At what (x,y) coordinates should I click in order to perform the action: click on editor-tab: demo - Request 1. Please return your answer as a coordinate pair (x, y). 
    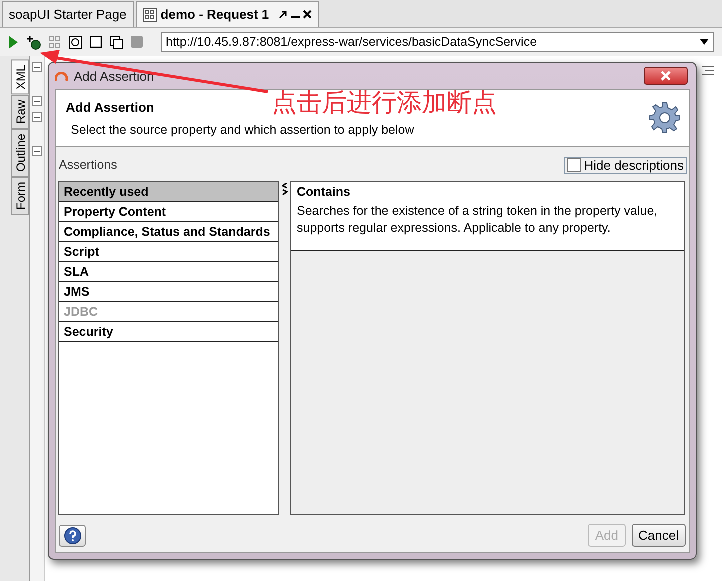
    Looking at the image, I should click on (228, 14).